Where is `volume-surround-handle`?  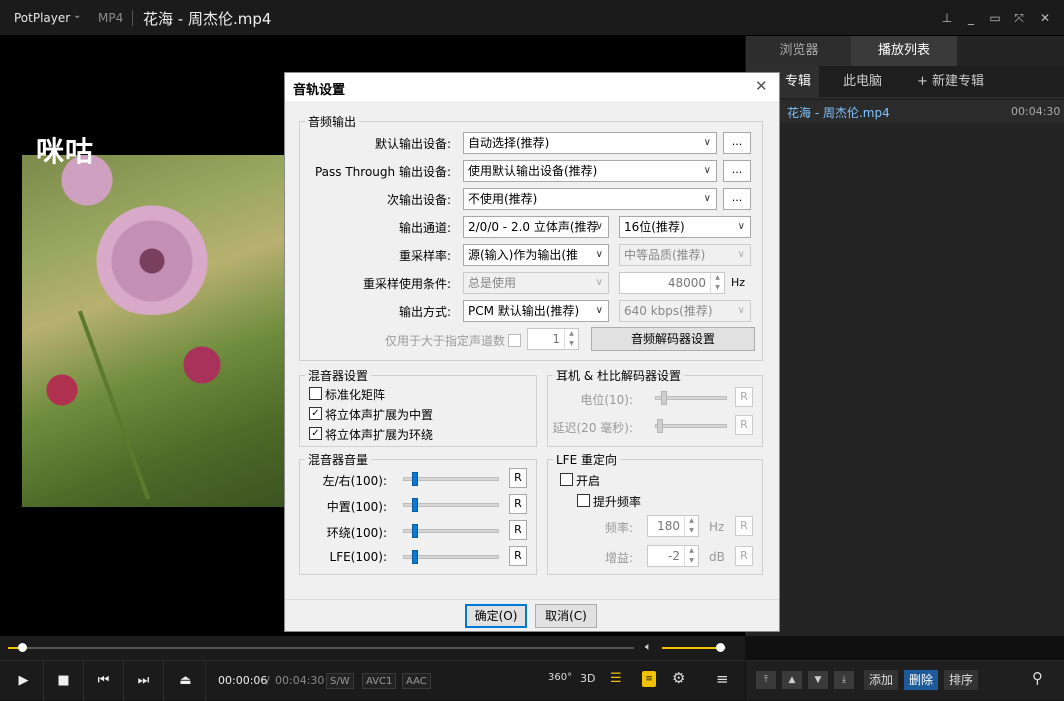 volume-surround-handle is located at coordinates (414, 531).